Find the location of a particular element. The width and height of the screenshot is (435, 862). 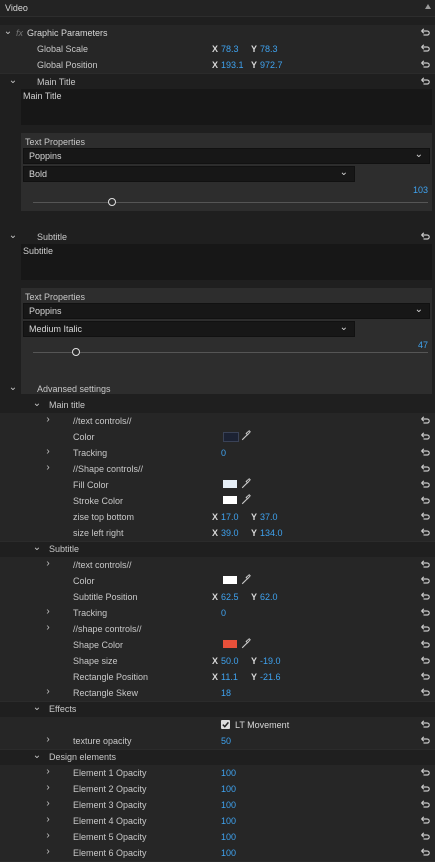

main-title-size-value: 103 is located at coordinates (420, 190).